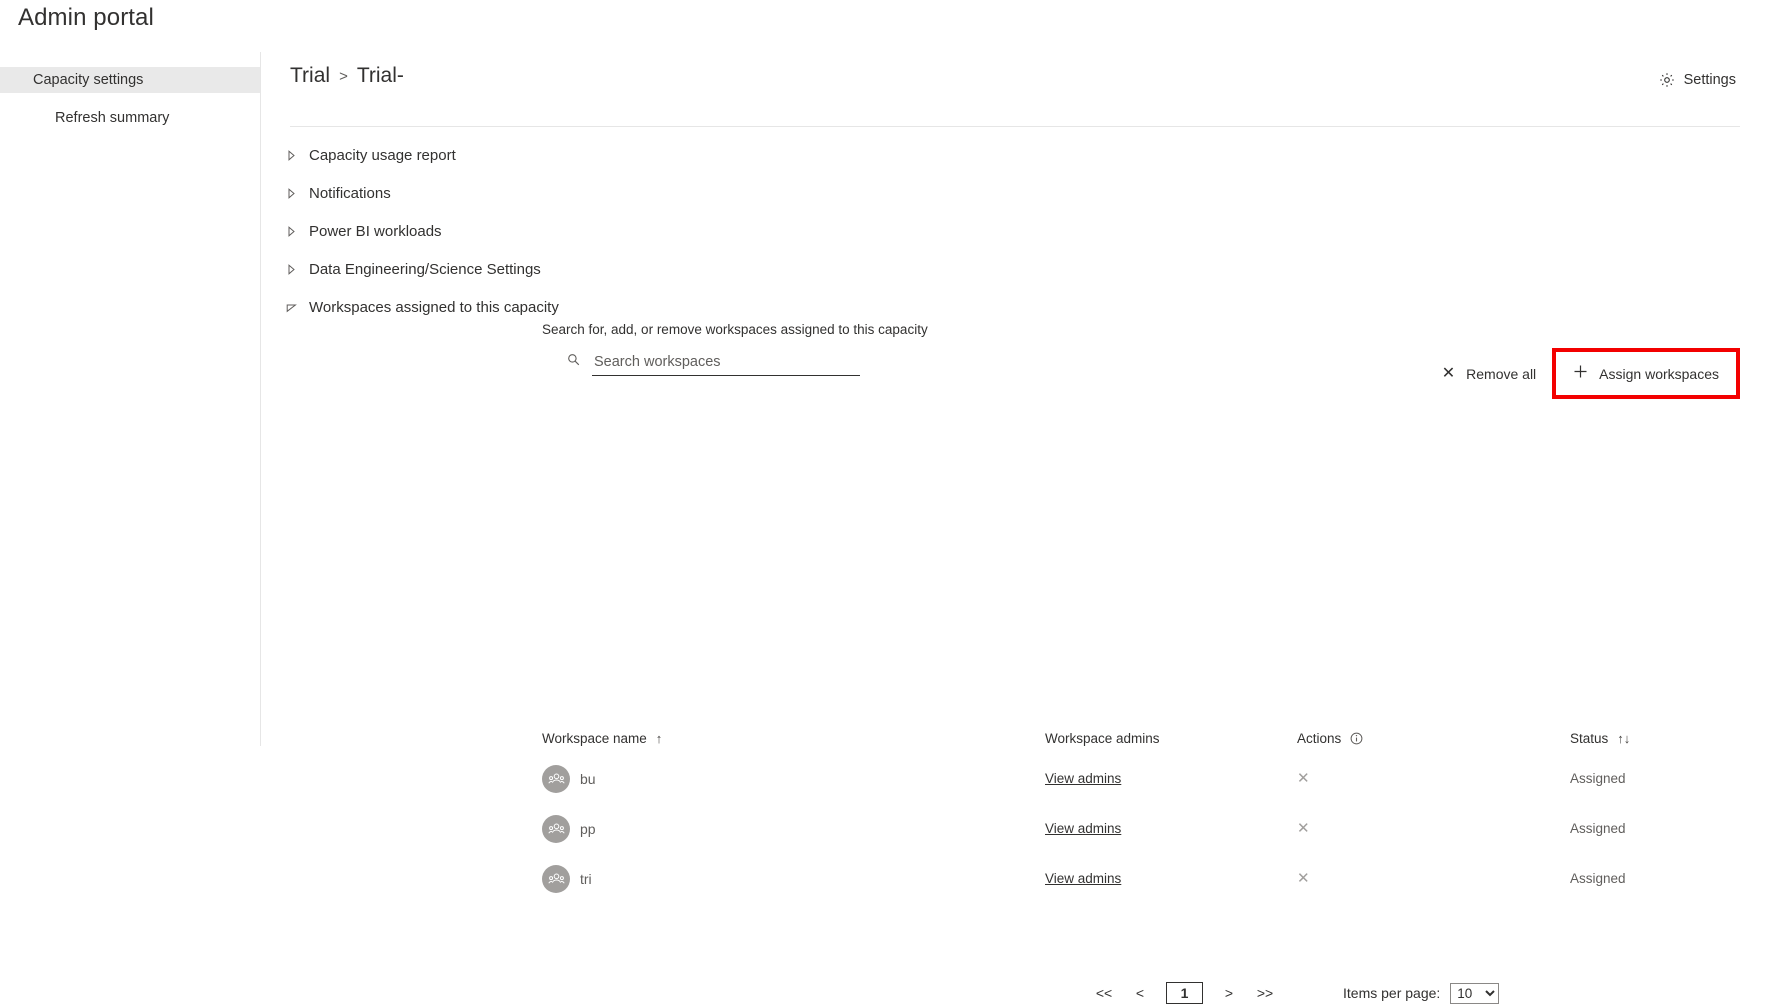  I want to click on workspace-name-text: tri, so click(586, 879).